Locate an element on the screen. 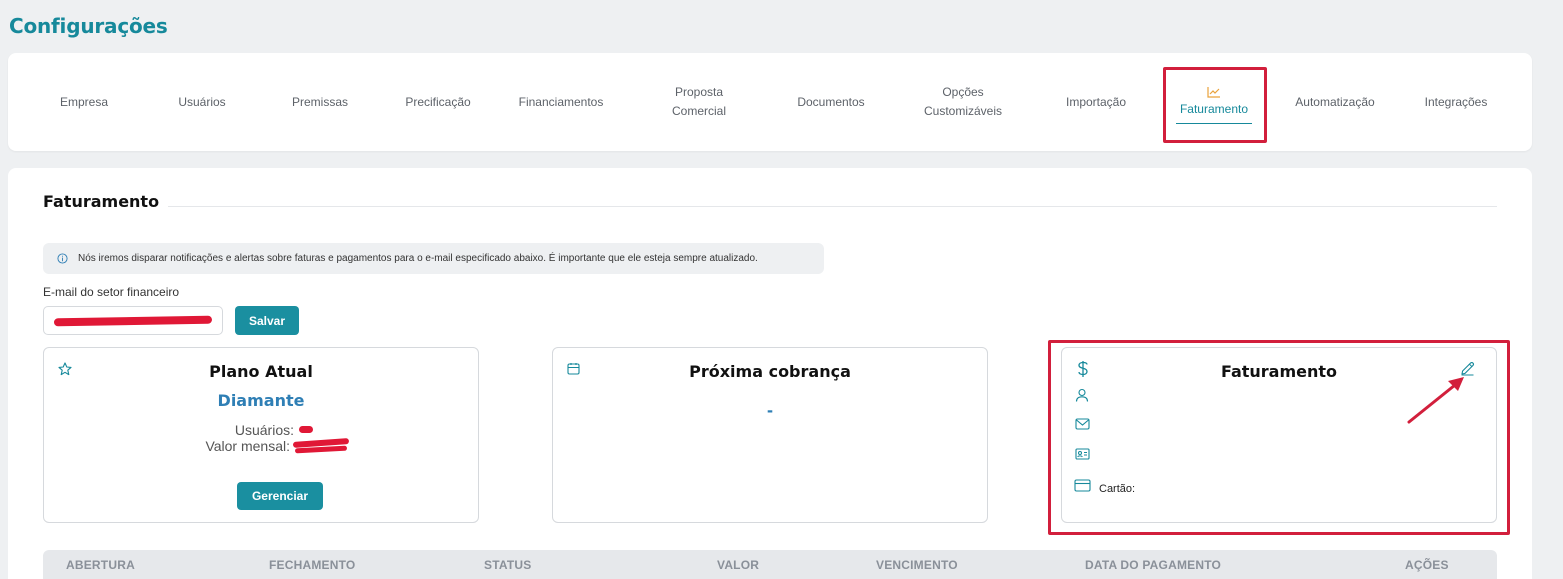 This screenshot has height=579, width=1563. tab-label: Proposta Comercial is located at coordinates (698, 101).